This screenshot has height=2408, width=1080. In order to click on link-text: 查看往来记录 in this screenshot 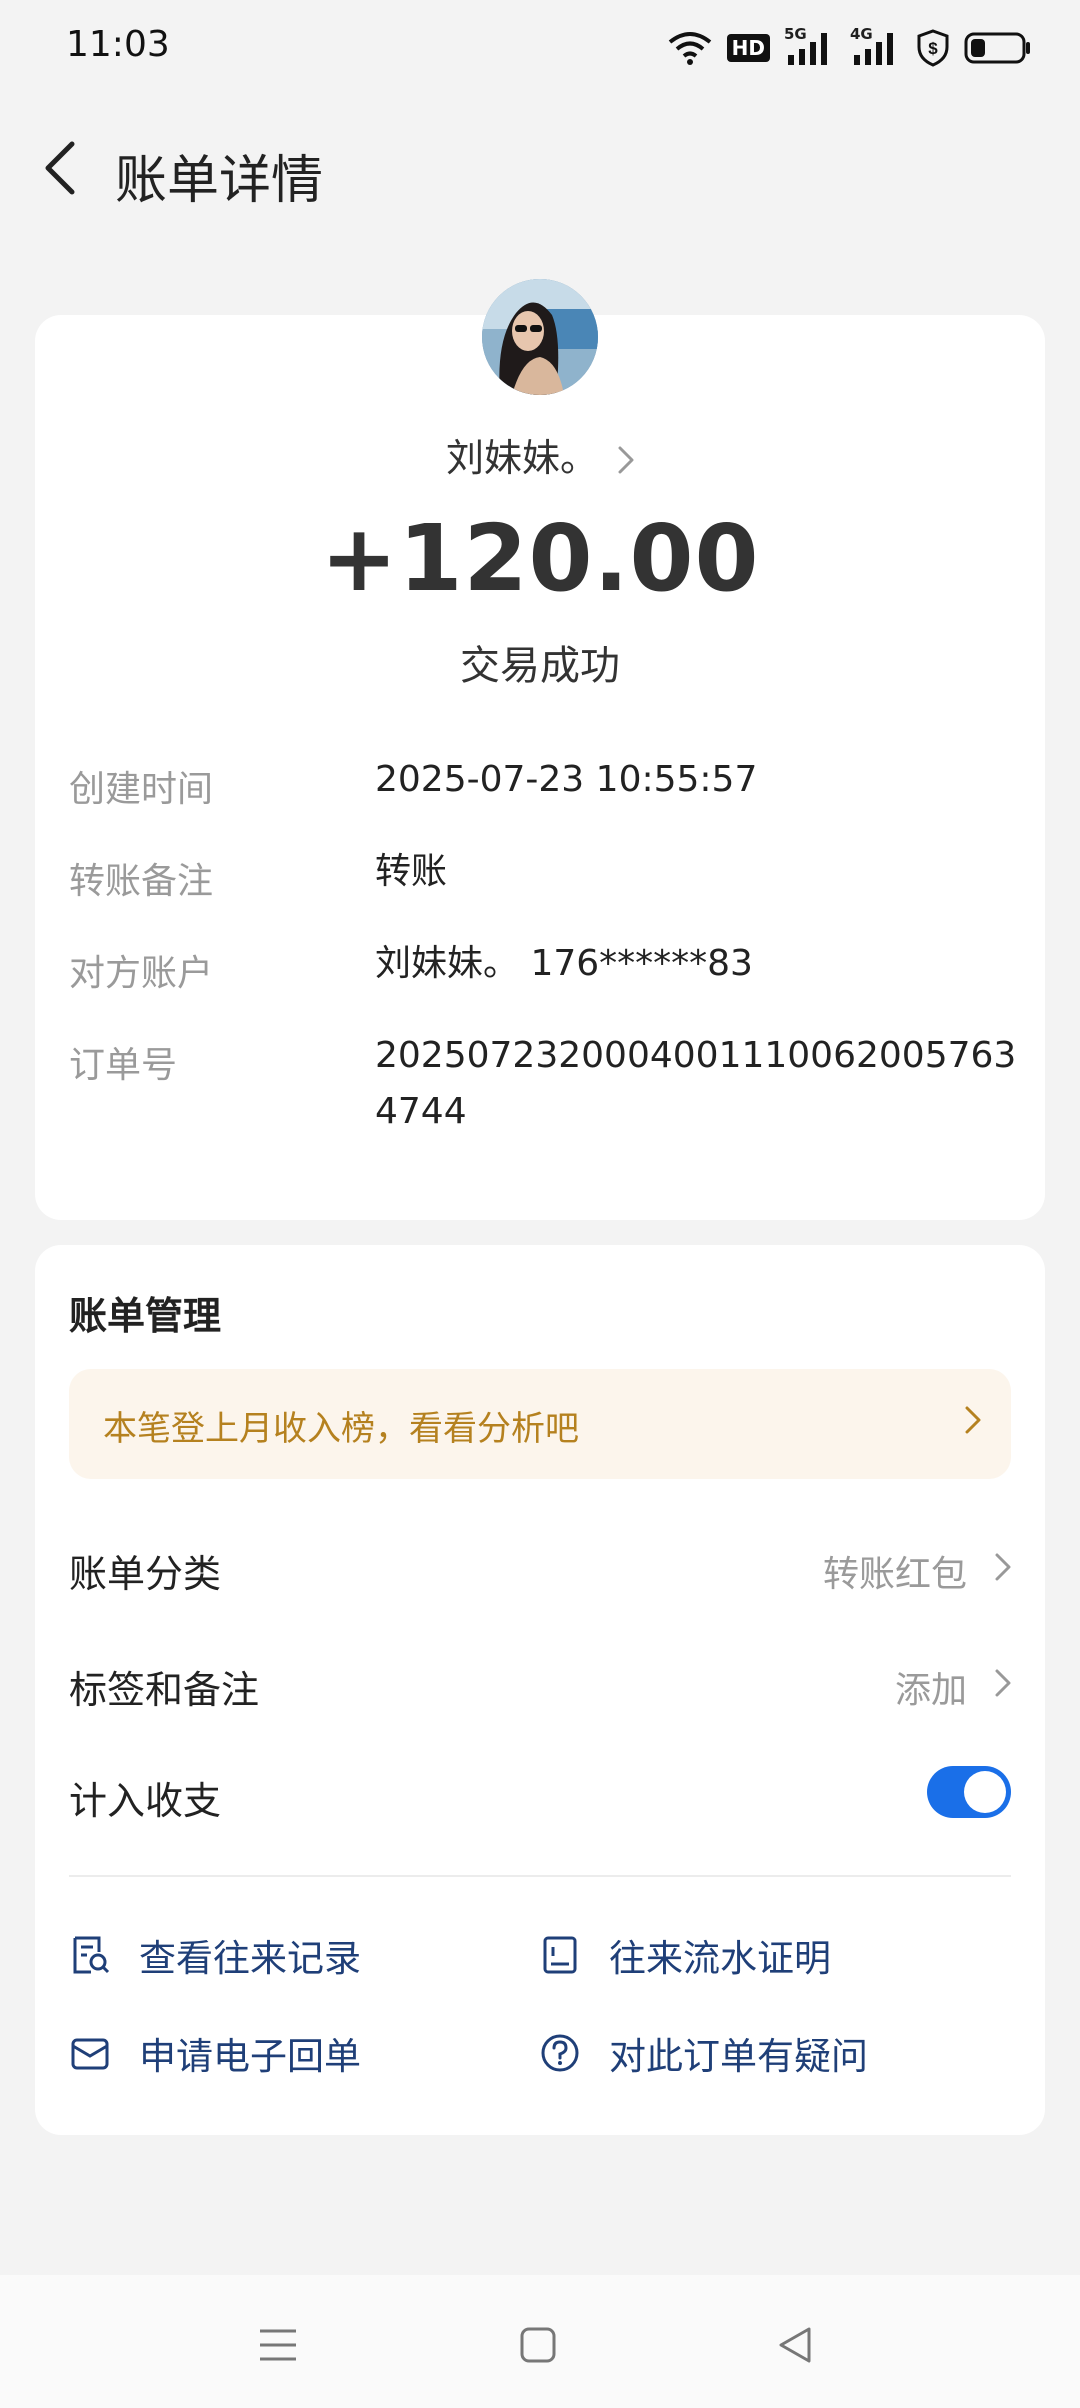, I will do `click(250, 1958)`.